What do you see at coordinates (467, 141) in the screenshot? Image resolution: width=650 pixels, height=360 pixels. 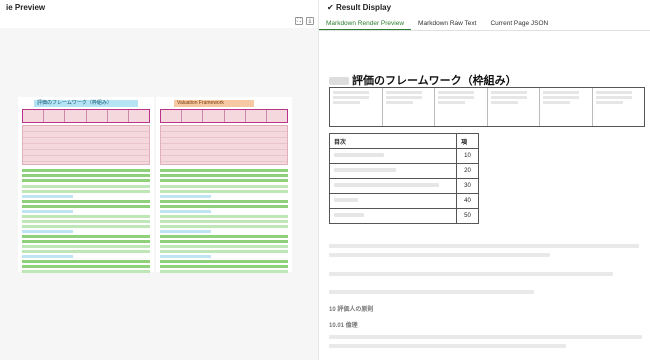 I see `toc-header-section: 項` at bounding box center [467, 141].